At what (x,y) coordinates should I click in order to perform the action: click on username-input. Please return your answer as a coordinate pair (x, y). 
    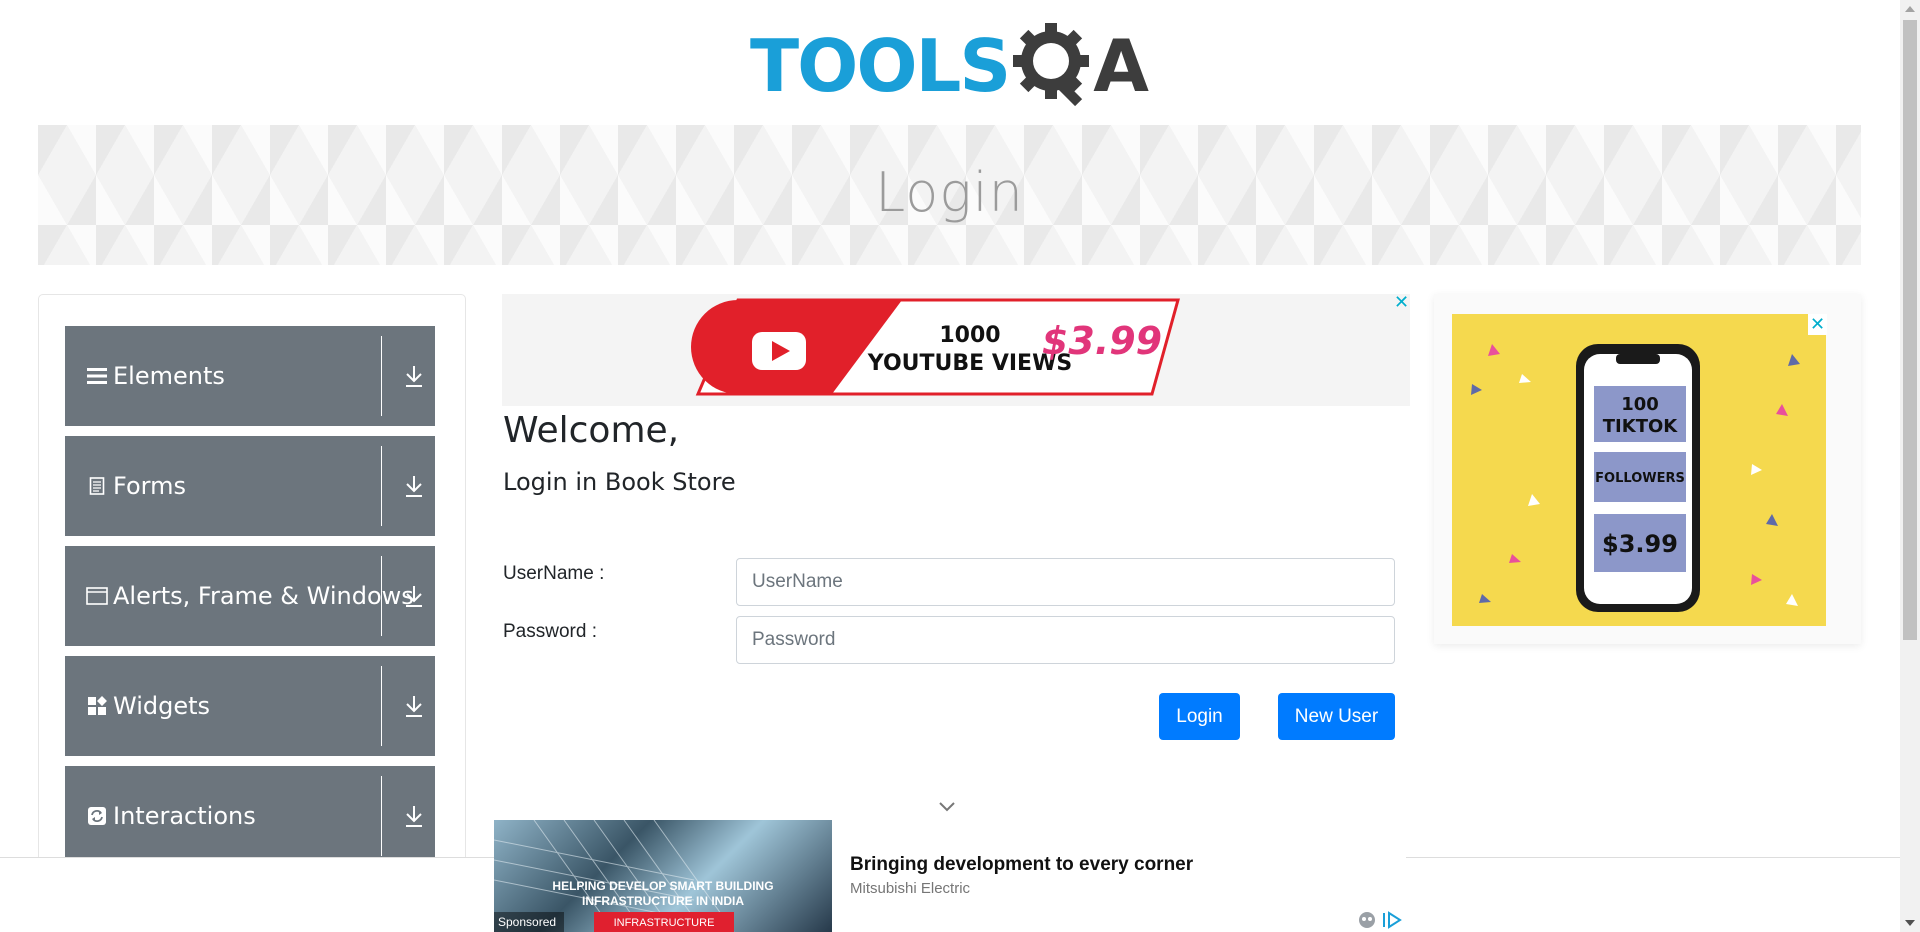
    Looking at the image, I should click on (1065, 582).